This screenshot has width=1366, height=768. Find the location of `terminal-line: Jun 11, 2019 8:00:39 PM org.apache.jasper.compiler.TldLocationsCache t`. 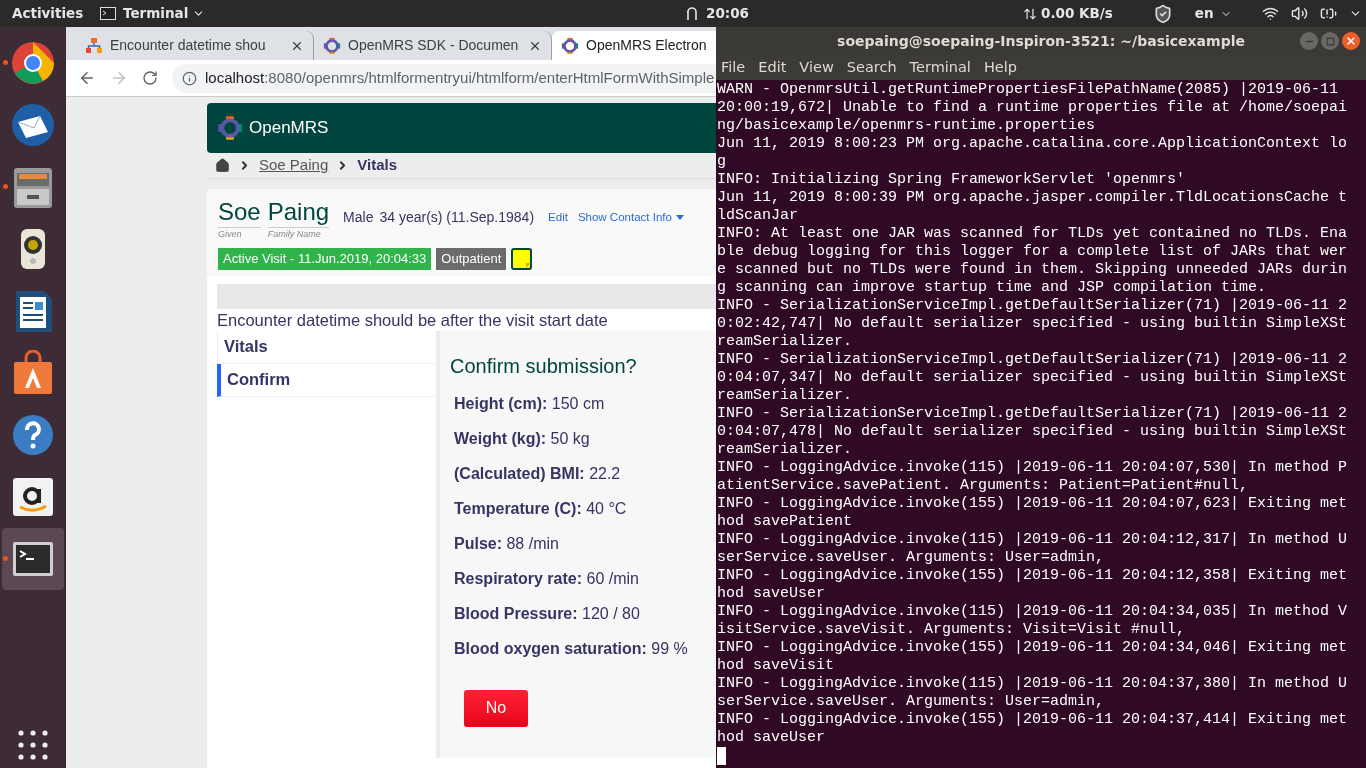

terminal-line: Jun 11, 2019 8:00:39 PM org.apache.jasper.compiler.TldLocationsCache t is located at coordinates (1032, 198).